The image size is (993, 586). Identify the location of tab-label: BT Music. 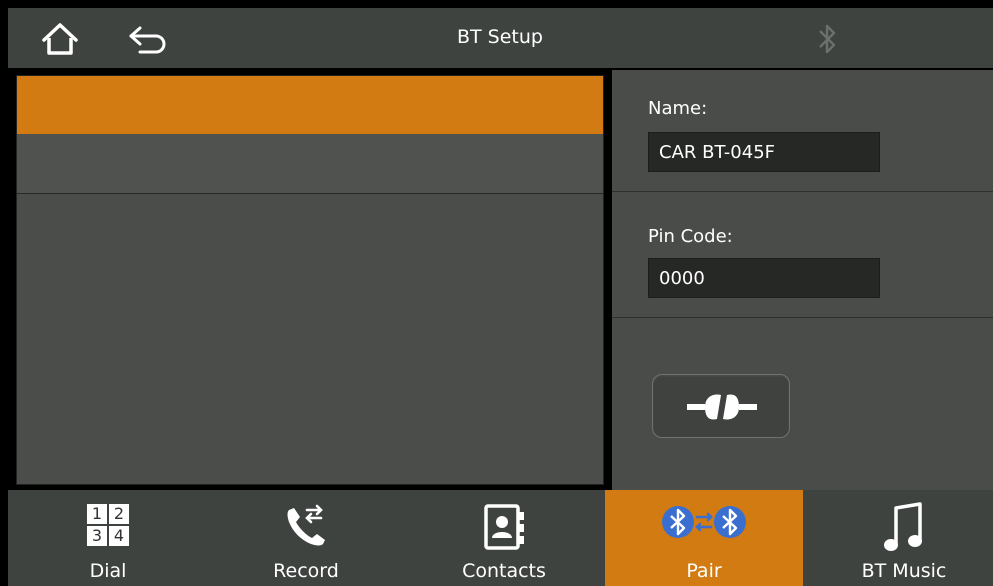
(904, 571).